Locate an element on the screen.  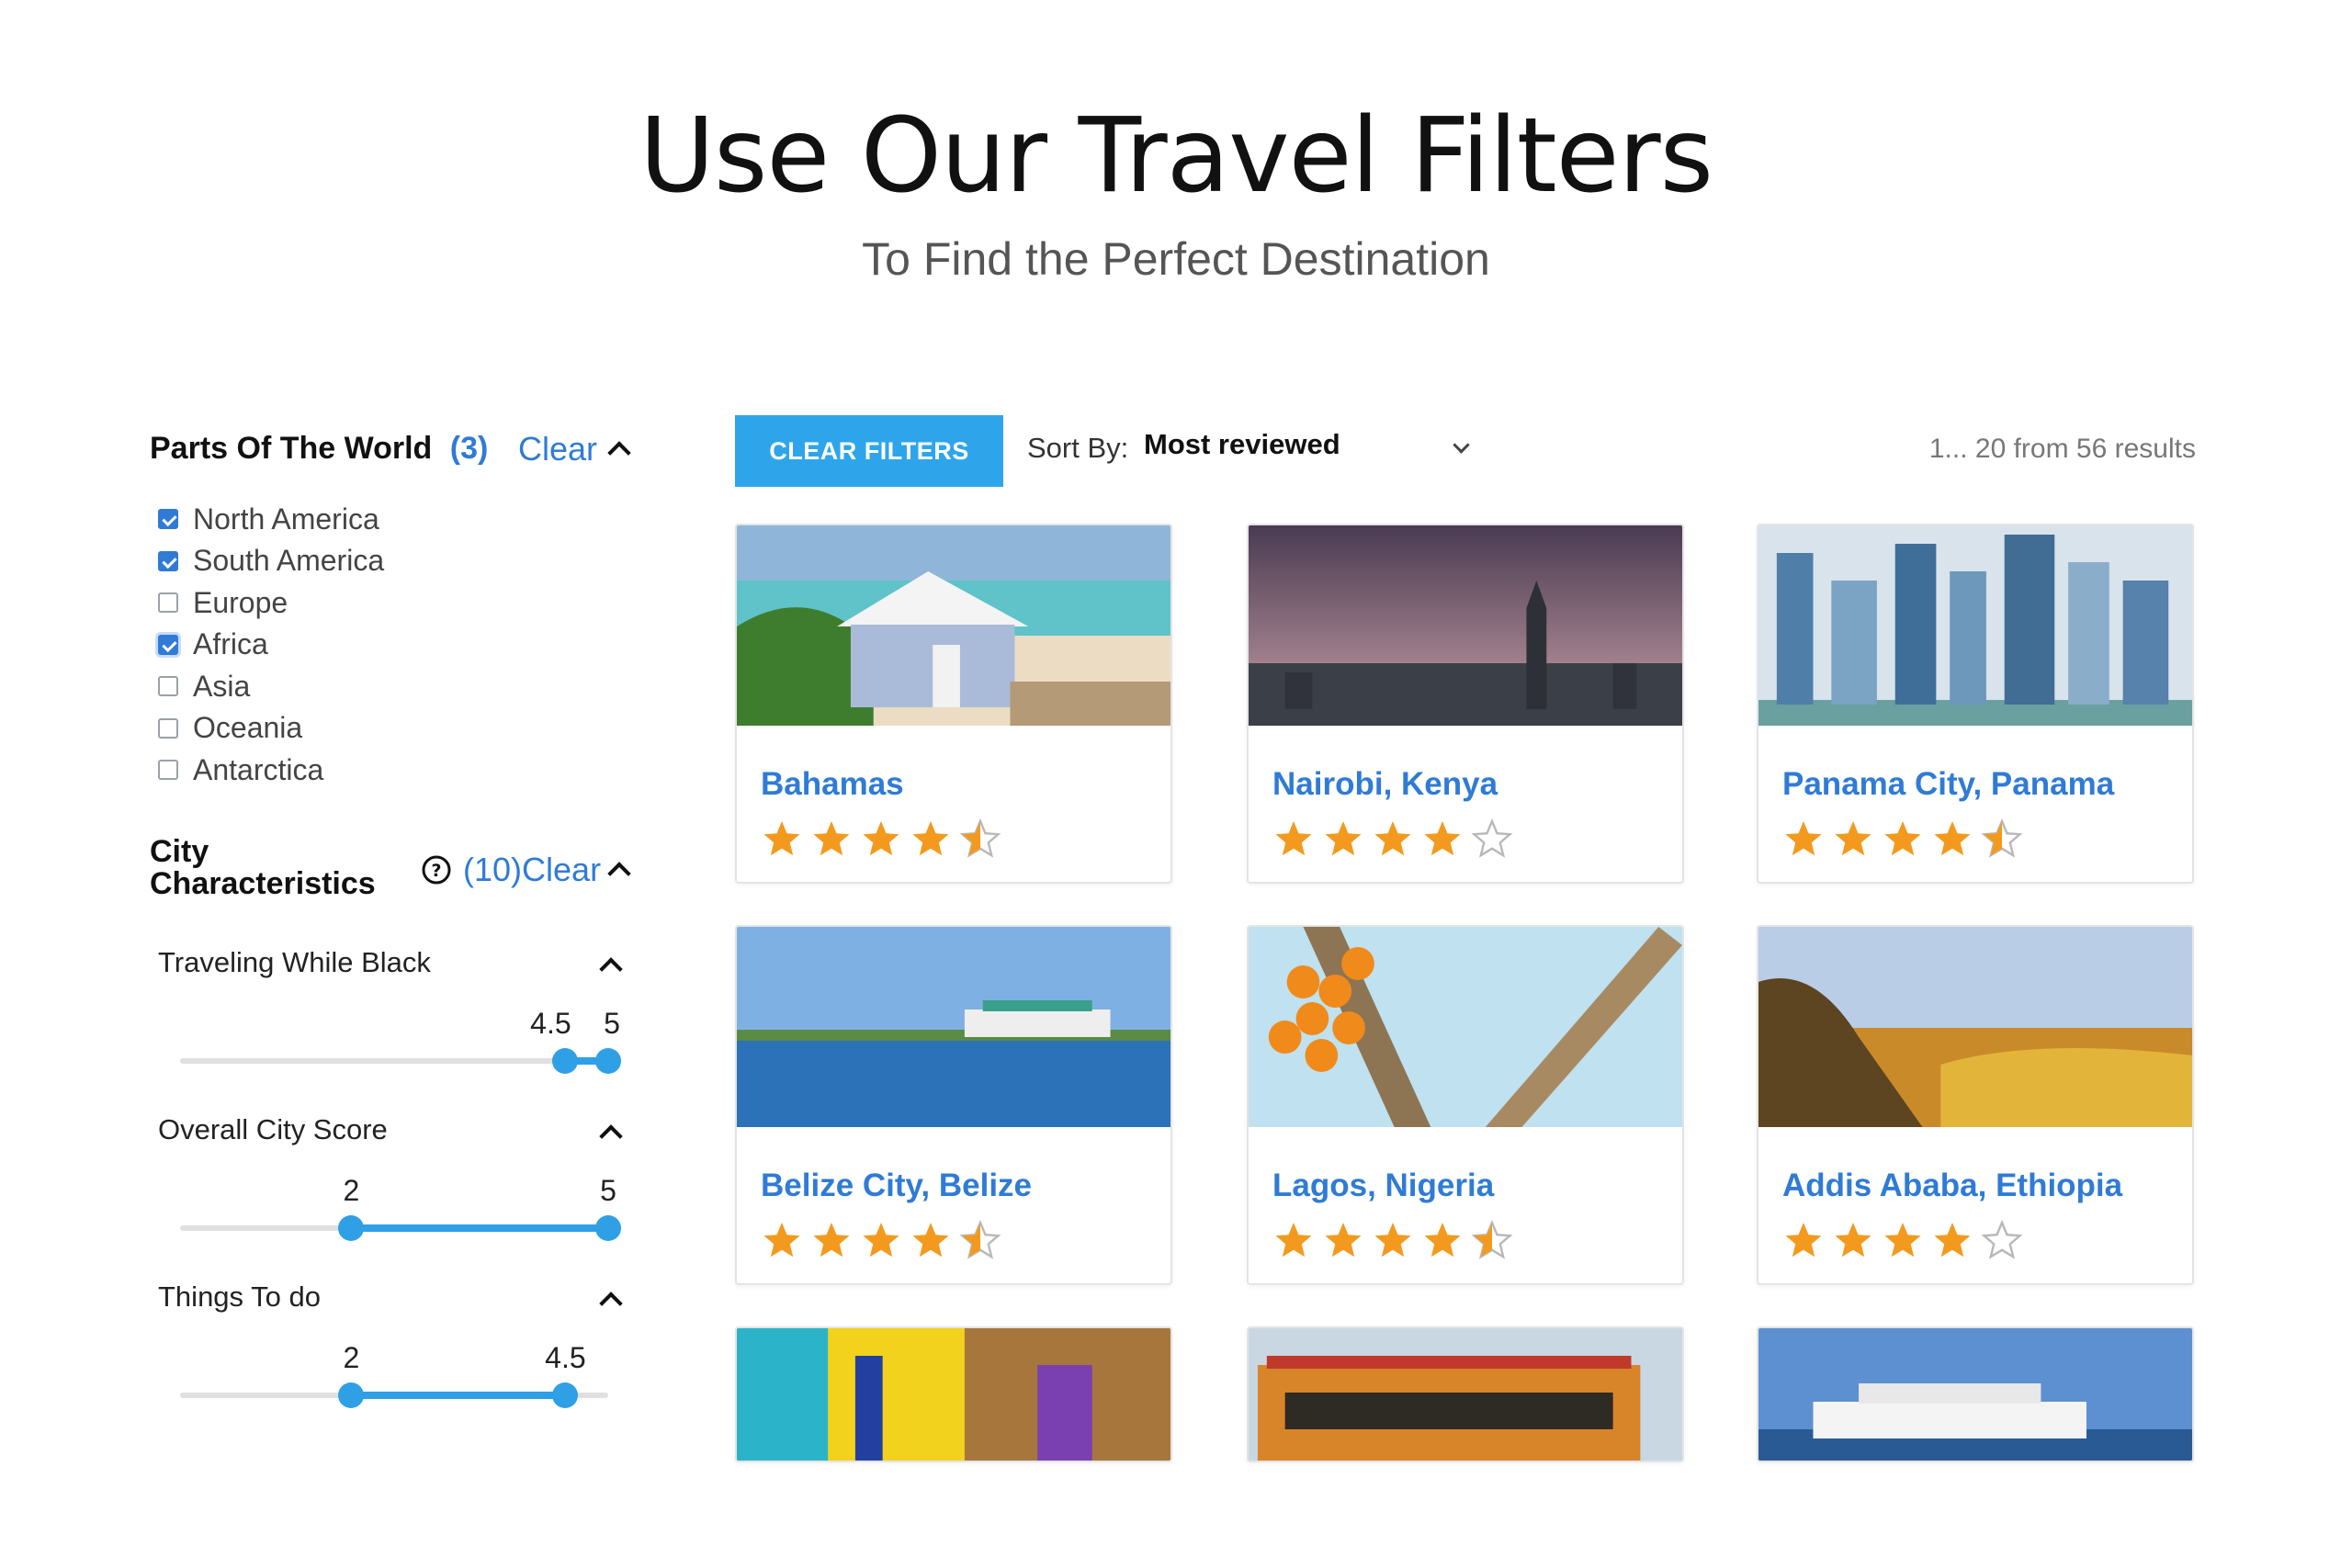
city-characteristics-count: (10) is located at coordinates (493, 869).